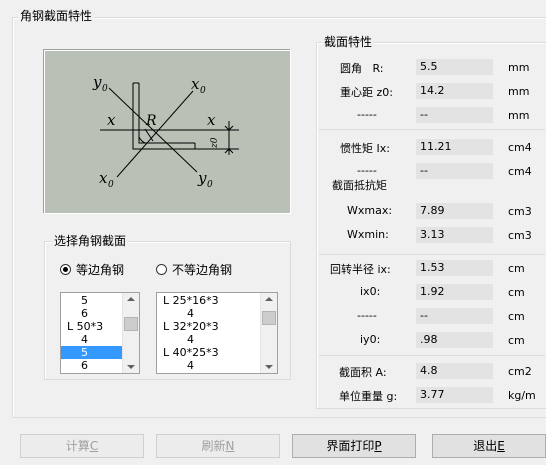  Describe the element at coordinates (454, 395) in the screenshot. I see `prop-value: 3.77` at that location.